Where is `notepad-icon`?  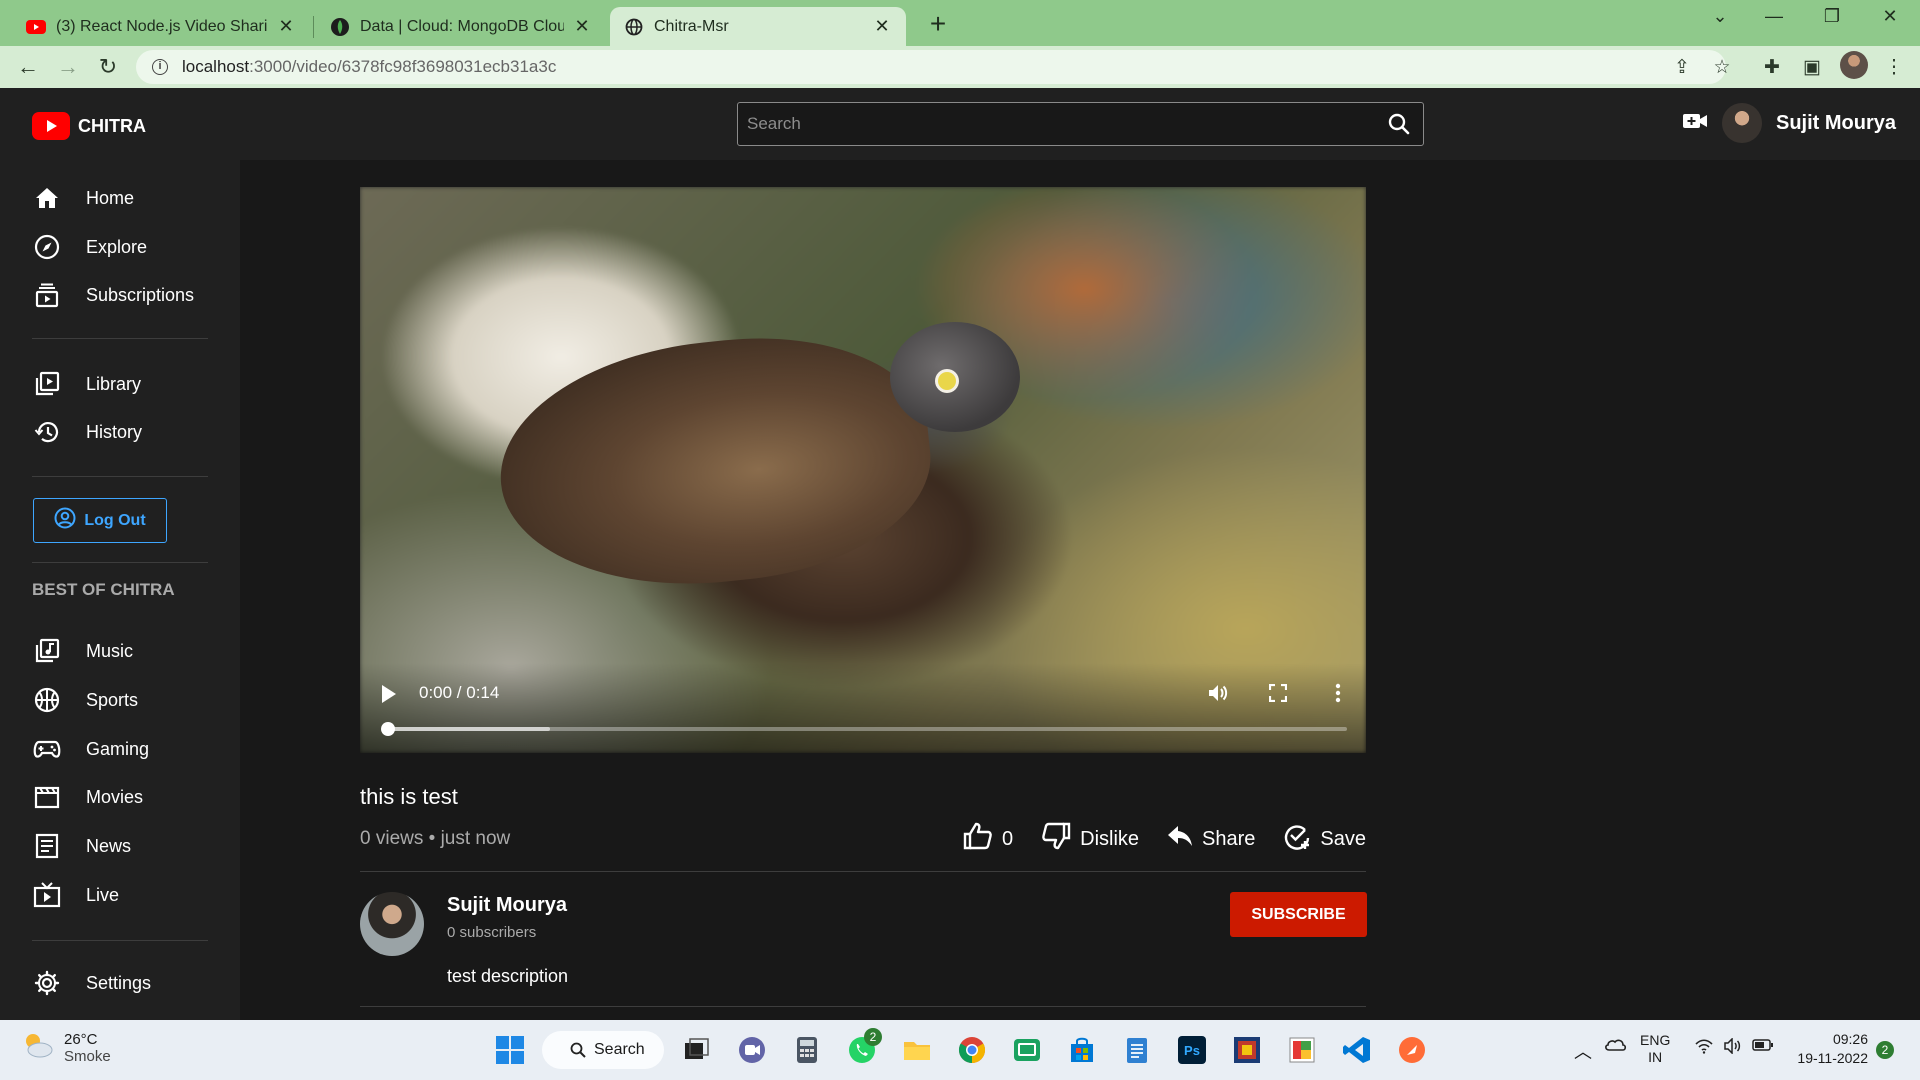 notepad-icon is located at coordinates (1137, 1050).